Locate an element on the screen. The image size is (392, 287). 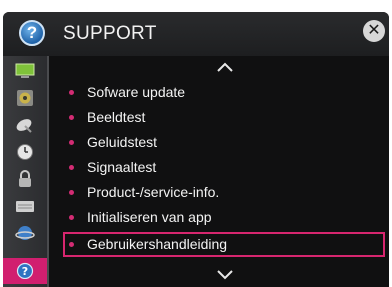
menu-item-label: Beeldtest is located at coordinates (116, 117).